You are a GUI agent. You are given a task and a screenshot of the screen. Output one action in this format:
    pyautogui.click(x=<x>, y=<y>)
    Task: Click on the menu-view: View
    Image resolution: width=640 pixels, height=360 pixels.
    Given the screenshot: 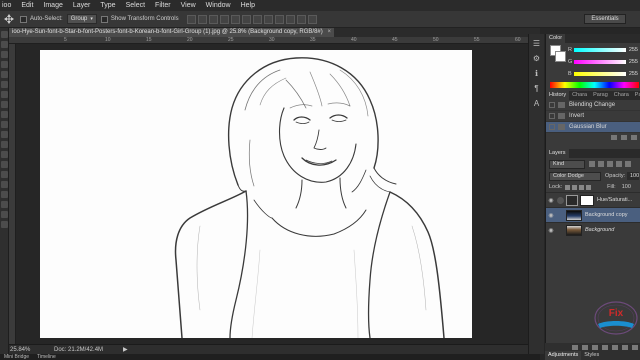 What is the action you would take?
    pyautogui.click(x=188, y=5)
    